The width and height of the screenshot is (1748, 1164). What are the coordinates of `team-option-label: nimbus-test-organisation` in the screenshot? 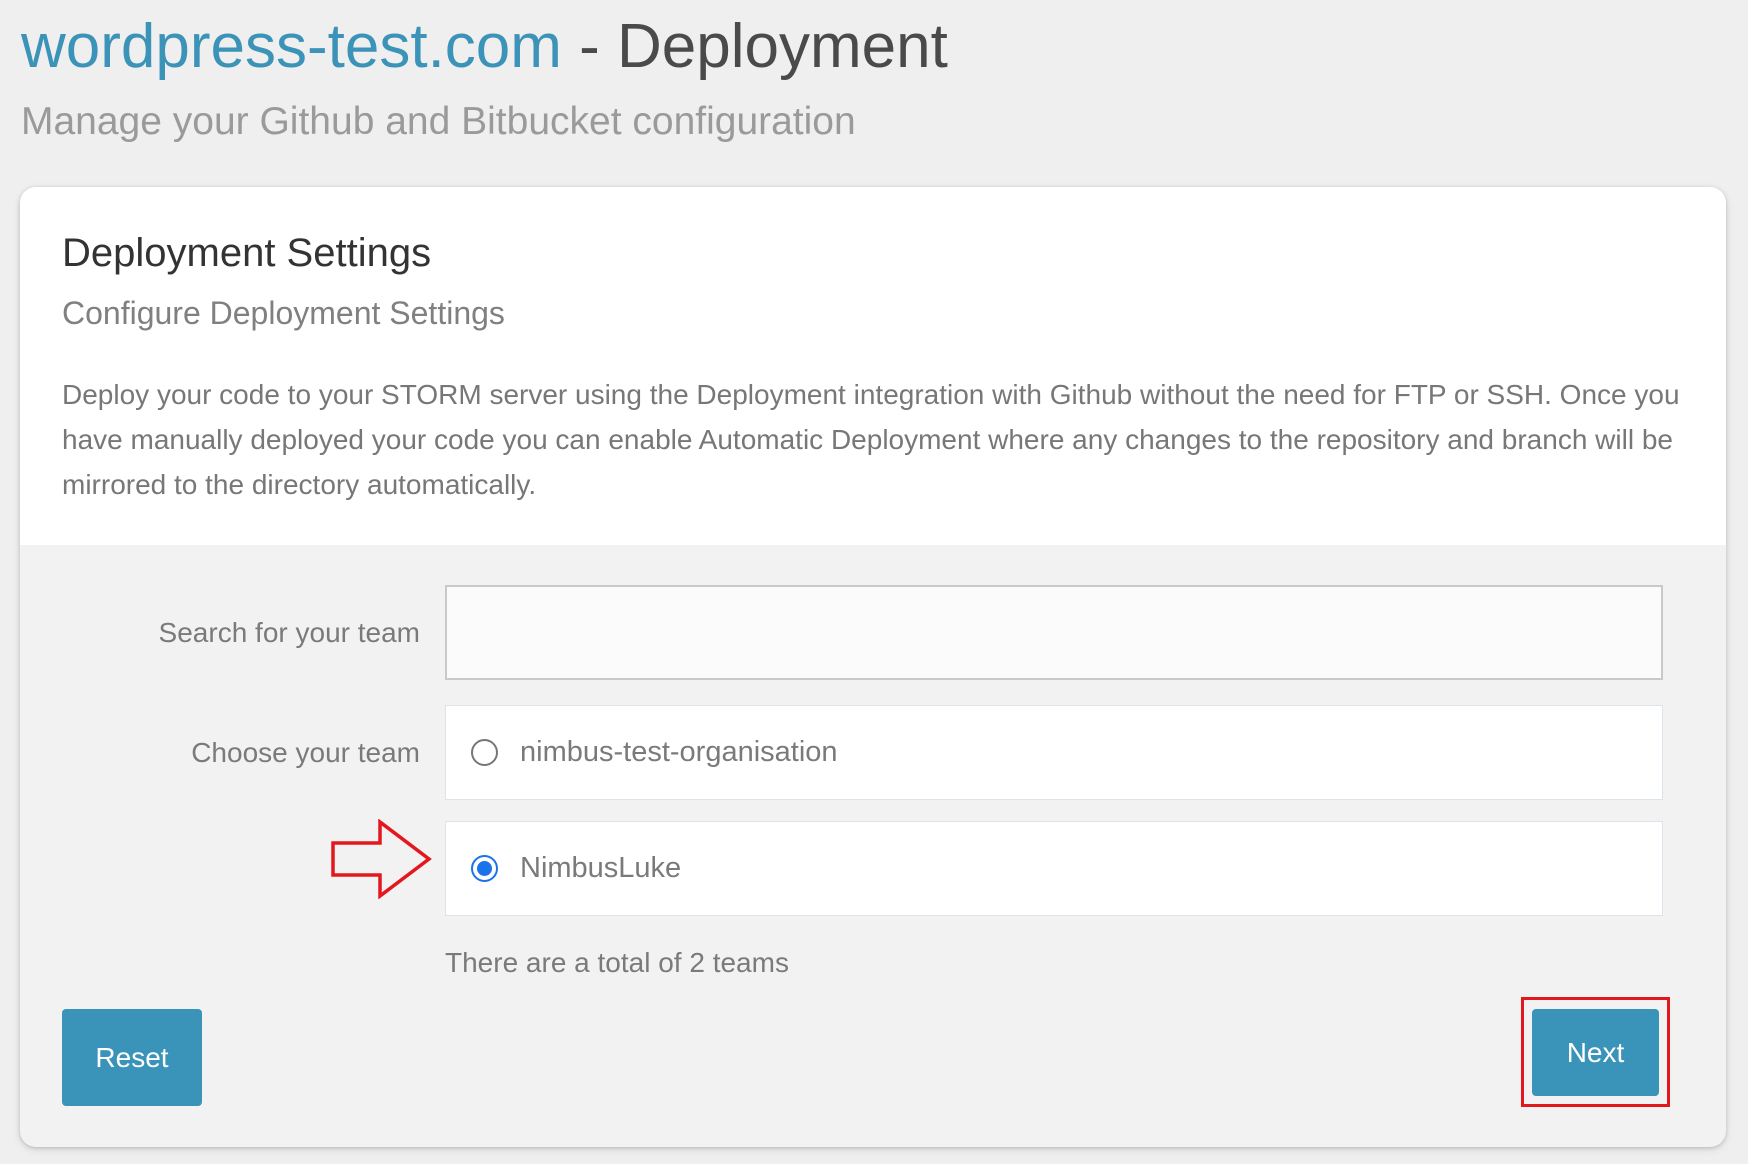 It's located at (679, 752).